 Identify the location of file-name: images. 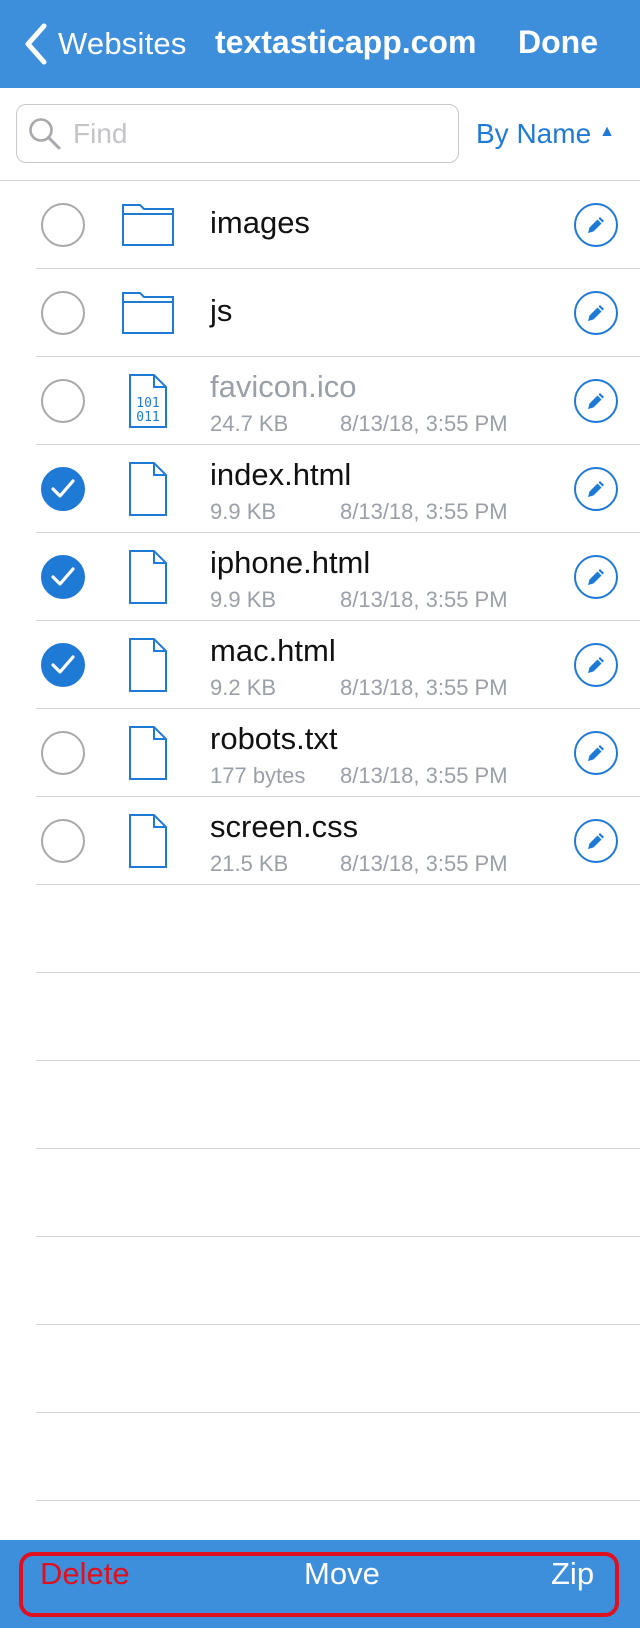
(260, 222).